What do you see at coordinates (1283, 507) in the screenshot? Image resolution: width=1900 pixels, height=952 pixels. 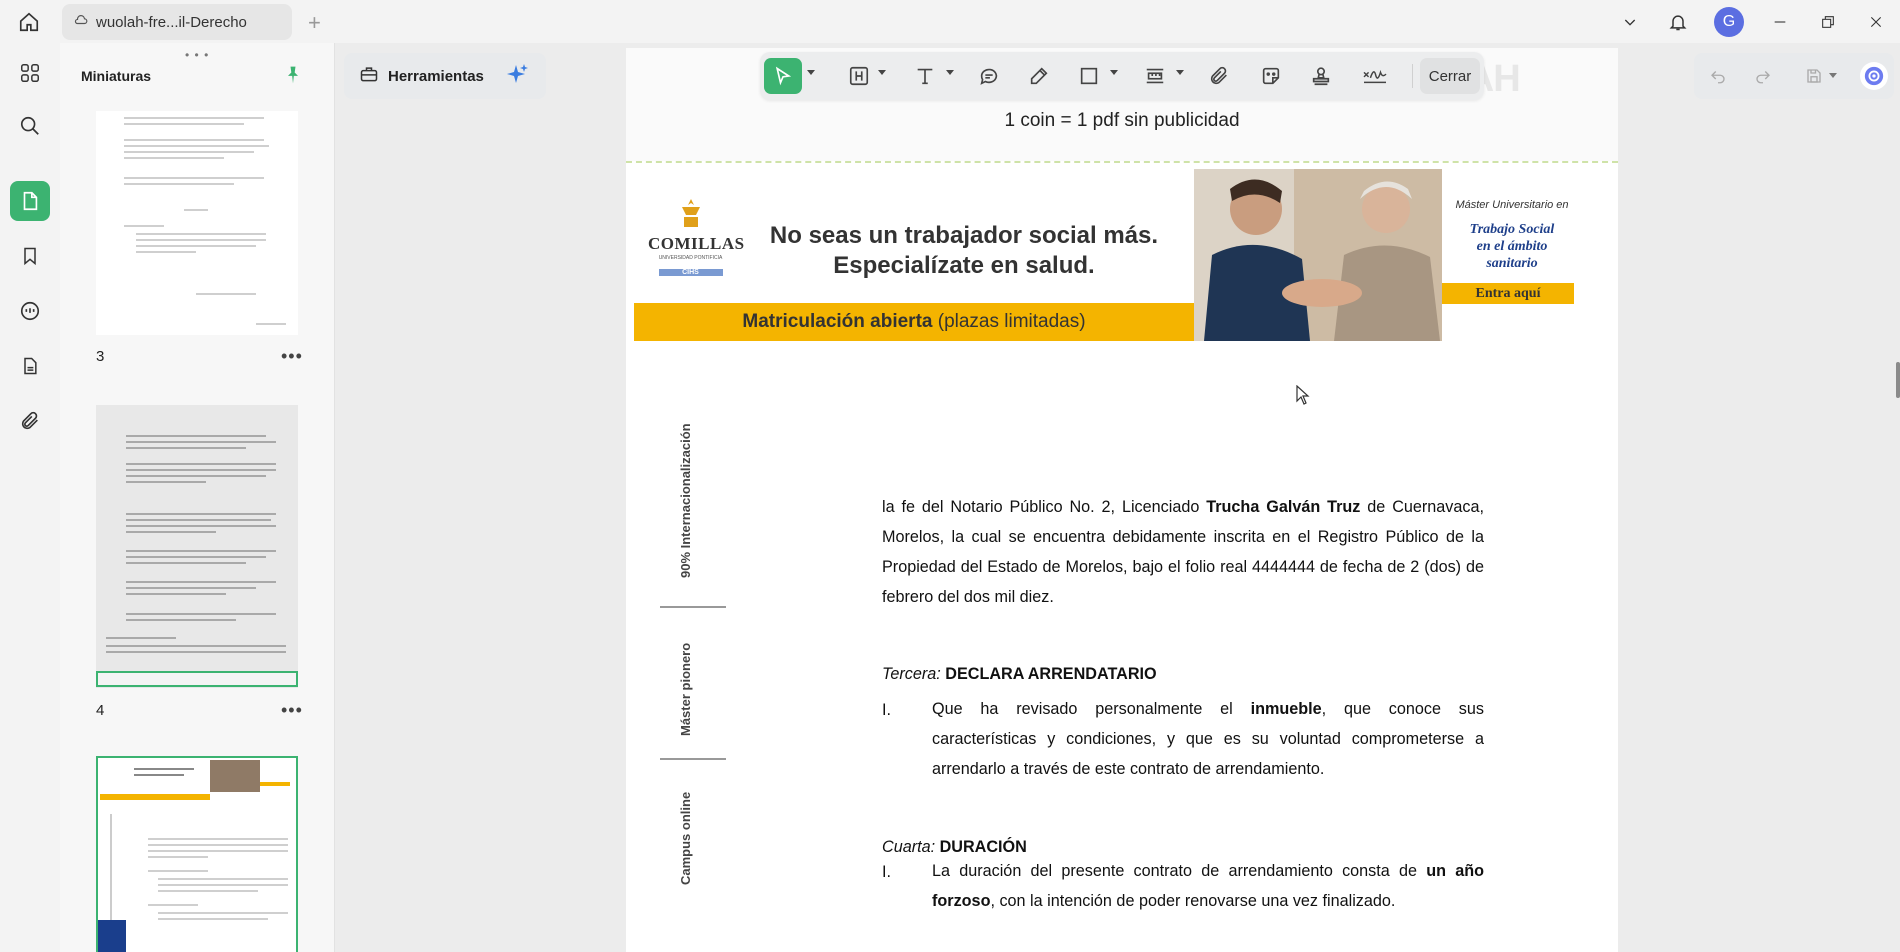 I see `notary-name: Trucha Galván Truz` at bounding box center [1283, 507].